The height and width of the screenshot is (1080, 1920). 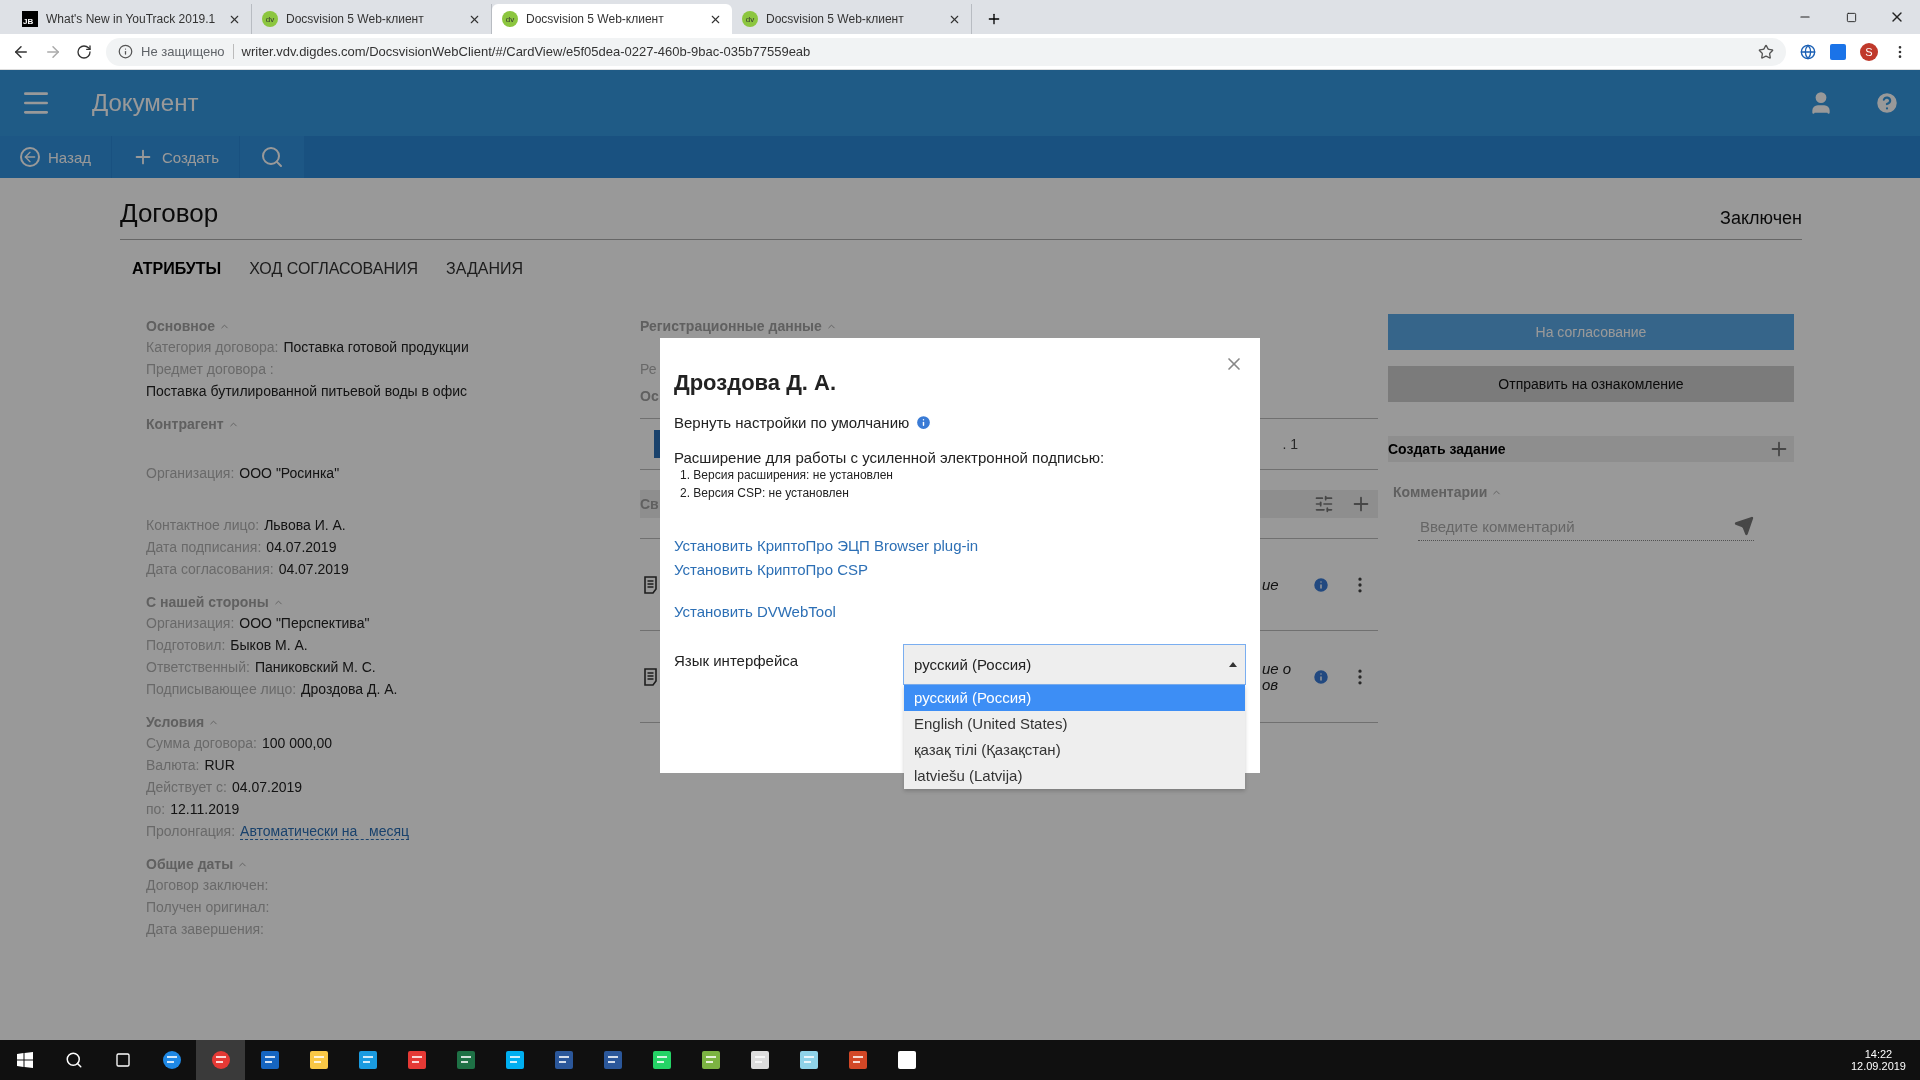 I want to click on section-title: Регистрационные данные, so click(x=731, y=326).